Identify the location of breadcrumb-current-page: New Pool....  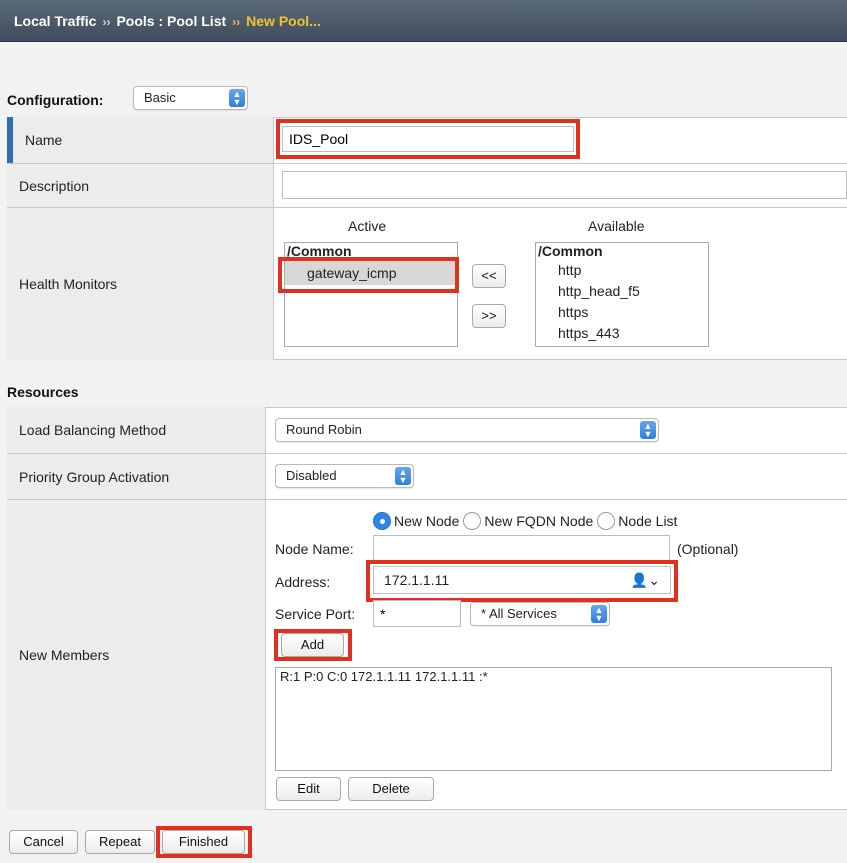
(283, 21).